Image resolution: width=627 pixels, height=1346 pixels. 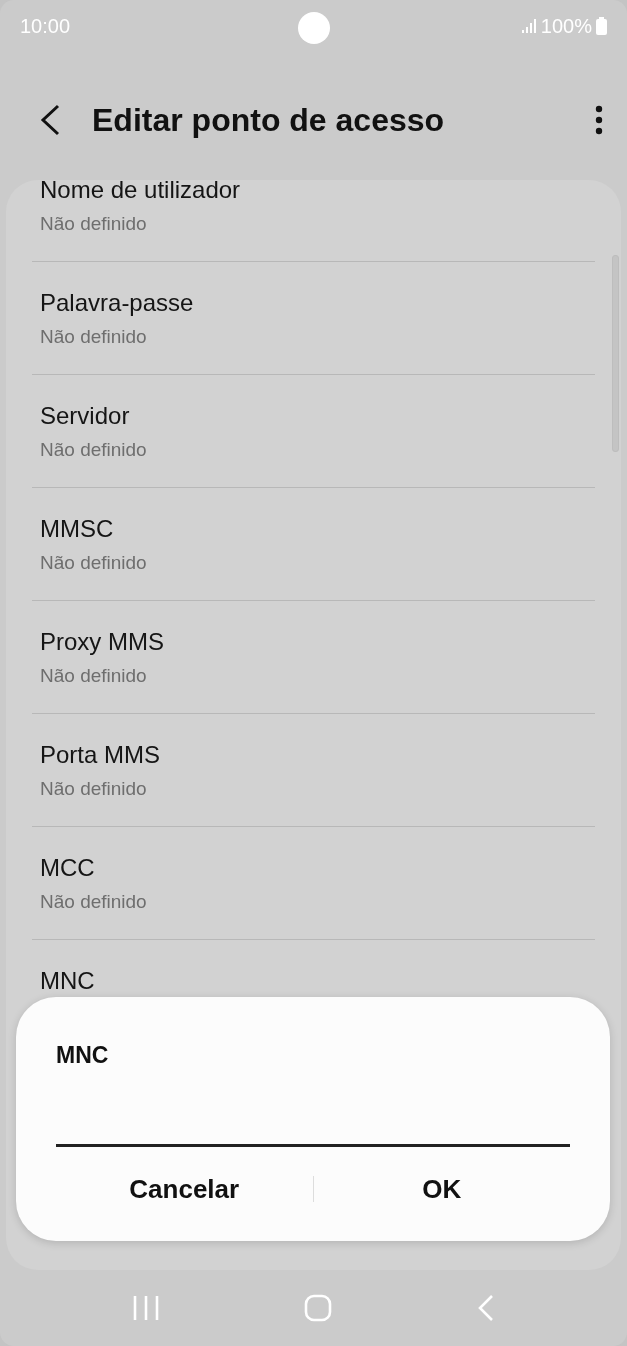 What do you see at coordinates (441, 1189) in the screenshot?
I see `ok-button: OK` at bounding box center [441, 1189].